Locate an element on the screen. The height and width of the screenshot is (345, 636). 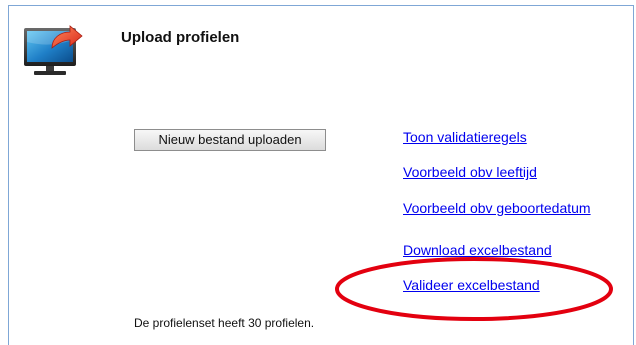
example-by-age-link: Voorbeeld obv leeftijd is located at coordinates (470, 172).